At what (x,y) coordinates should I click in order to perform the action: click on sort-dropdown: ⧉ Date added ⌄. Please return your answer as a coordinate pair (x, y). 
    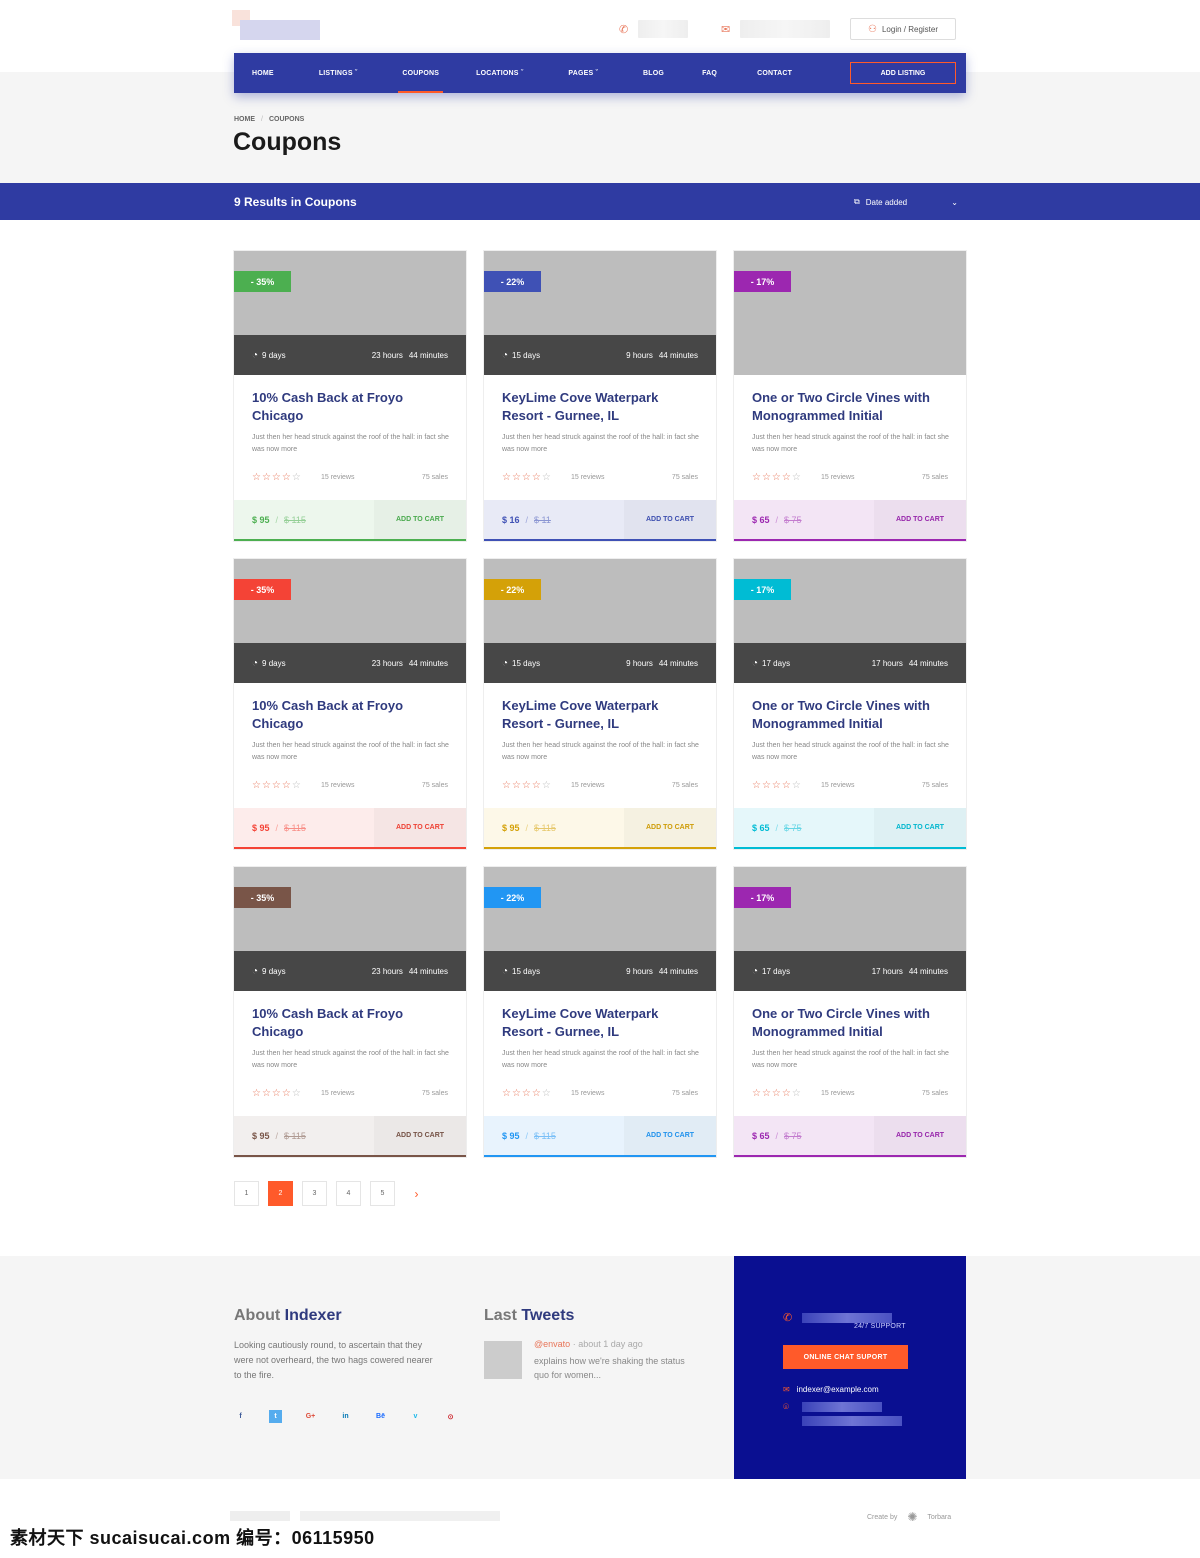
    Looking at the image, I should click on (906, 202).